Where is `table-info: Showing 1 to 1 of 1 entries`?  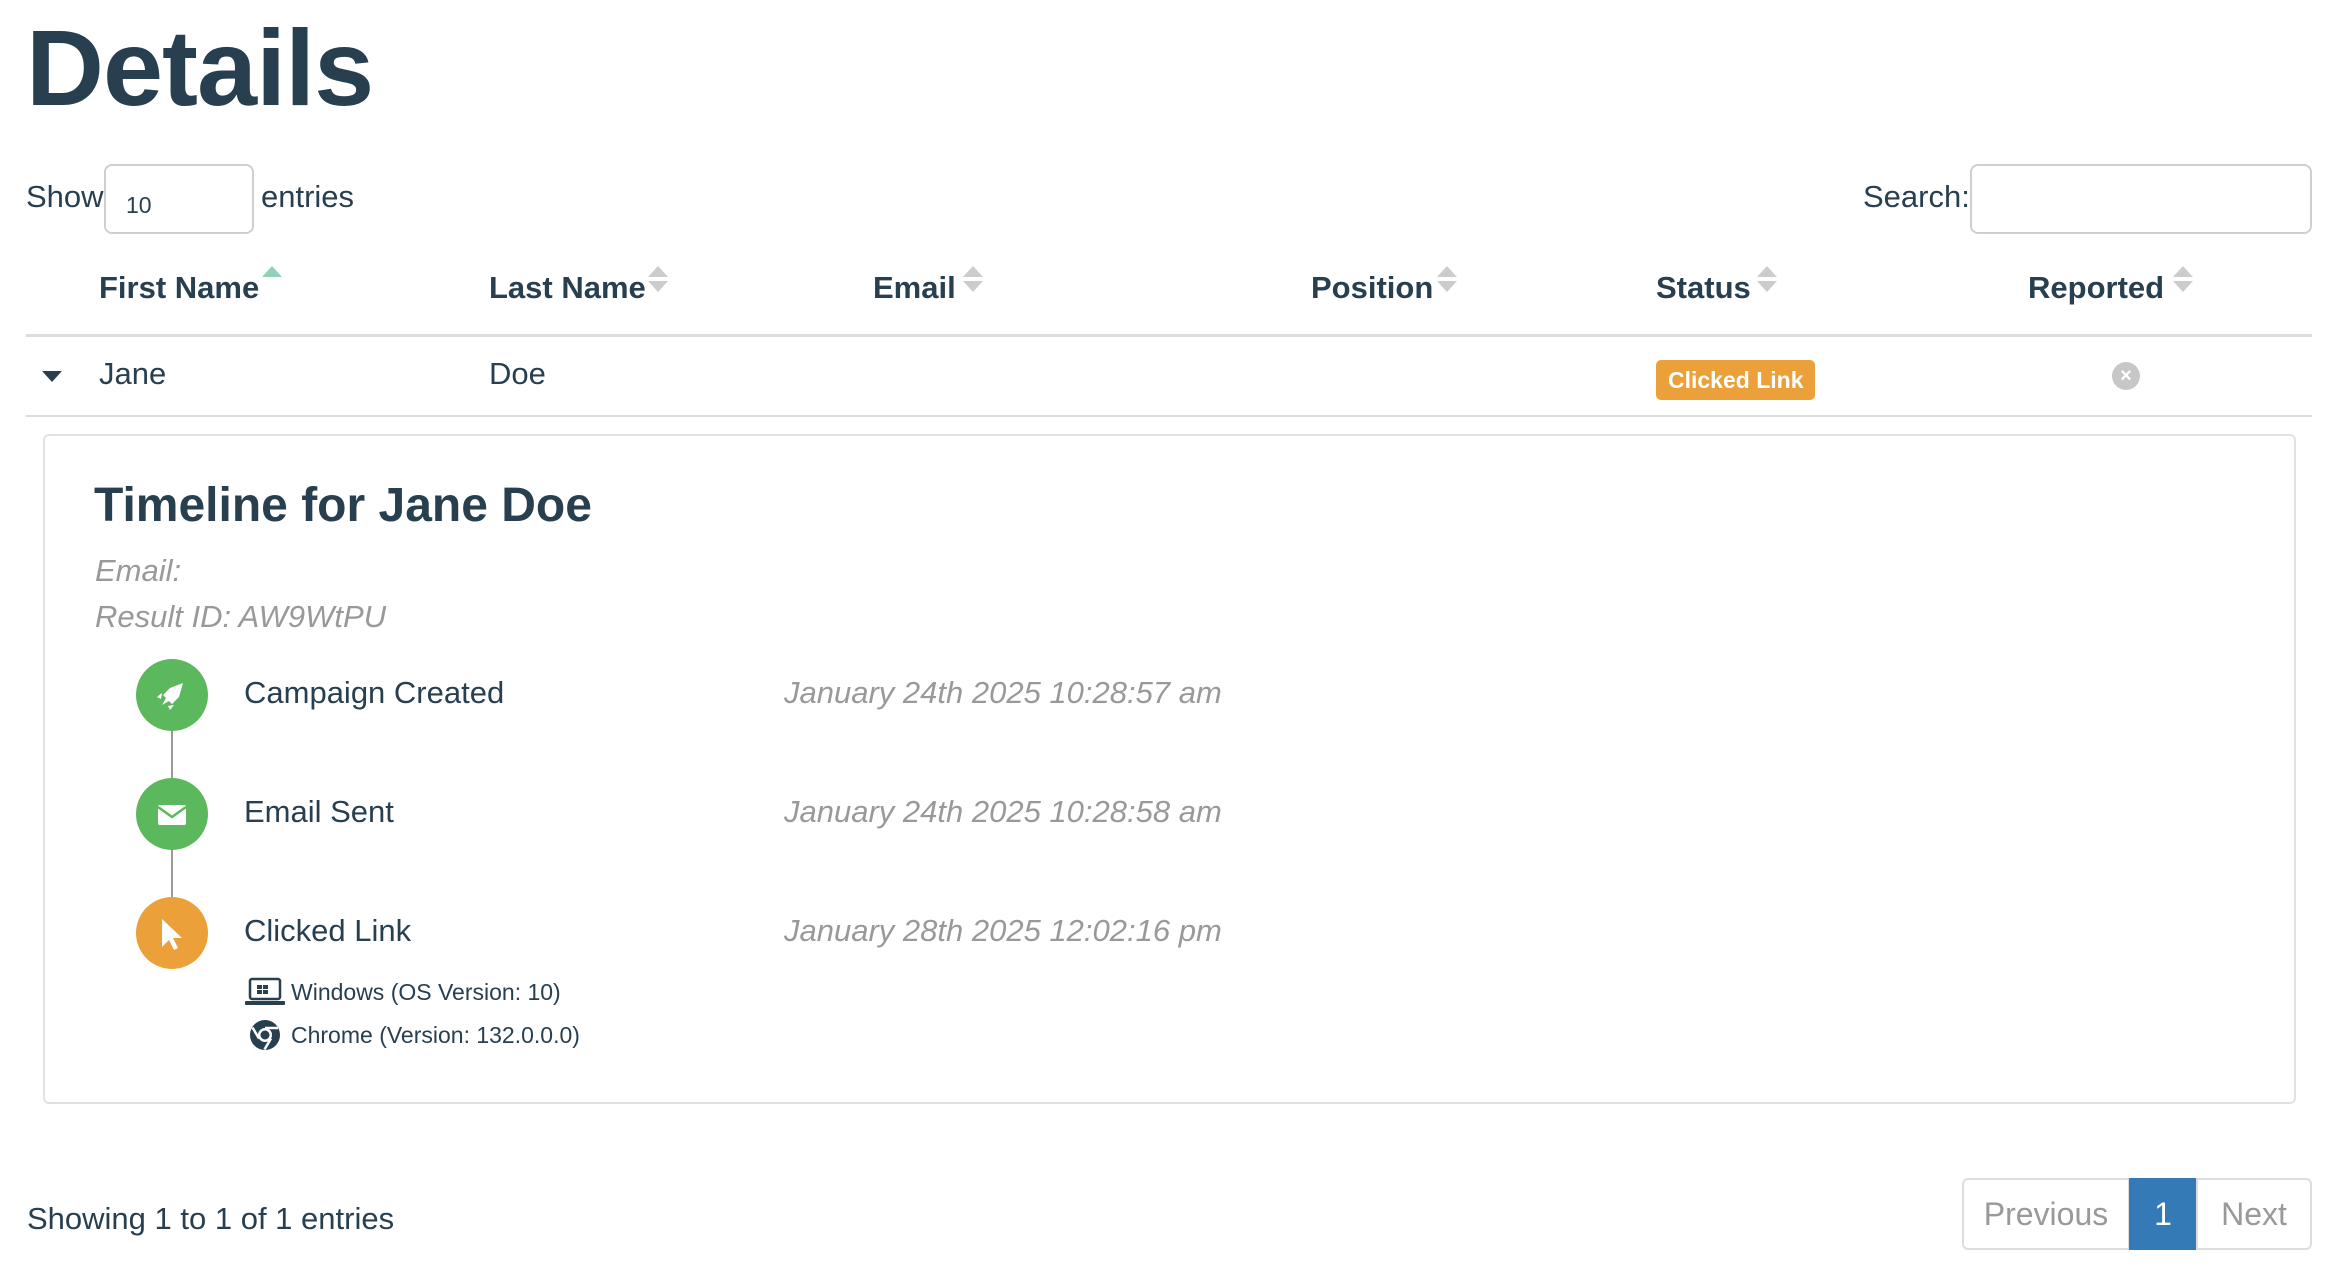
table-info: Showing 1 to 1 of 1 entries is located at coordinates (211, 1218).